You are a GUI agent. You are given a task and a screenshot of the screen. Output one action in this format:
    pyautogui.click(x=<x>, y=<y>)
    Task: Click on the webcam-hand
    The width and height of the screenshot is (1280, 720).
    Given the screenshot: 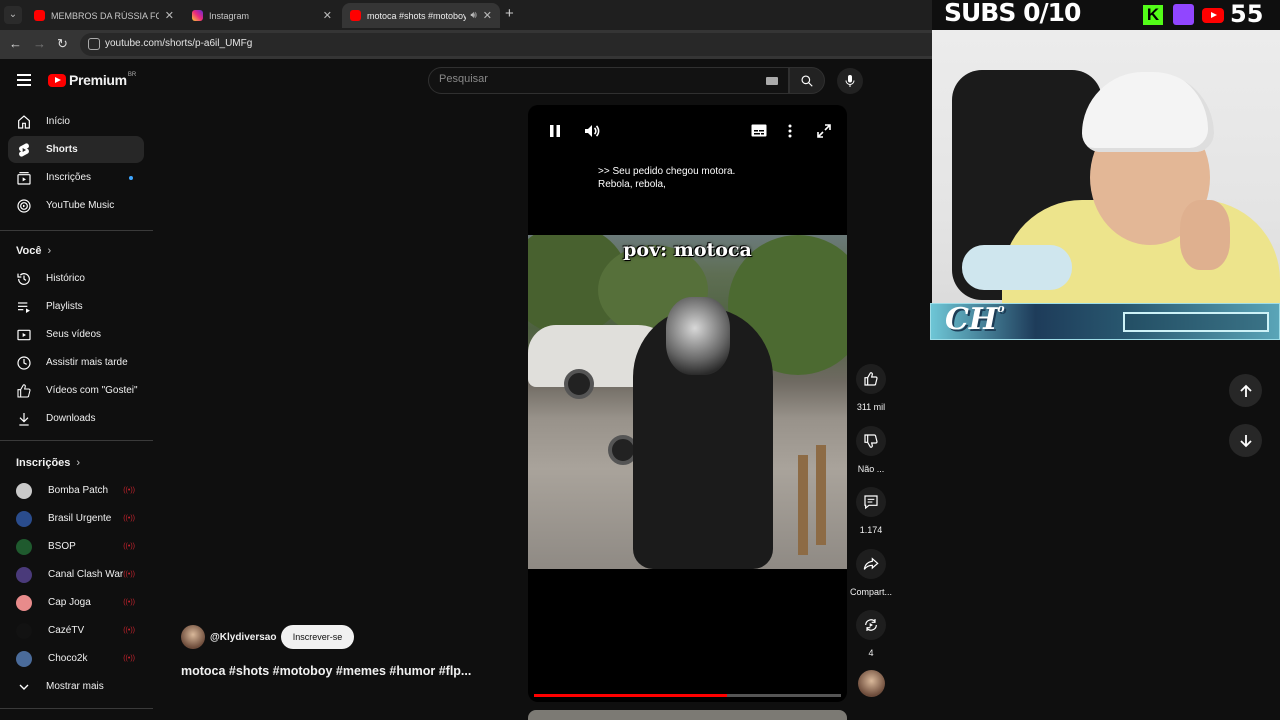 What is the action you would take?
    pyautogui.click(x=1205, y=235)
    